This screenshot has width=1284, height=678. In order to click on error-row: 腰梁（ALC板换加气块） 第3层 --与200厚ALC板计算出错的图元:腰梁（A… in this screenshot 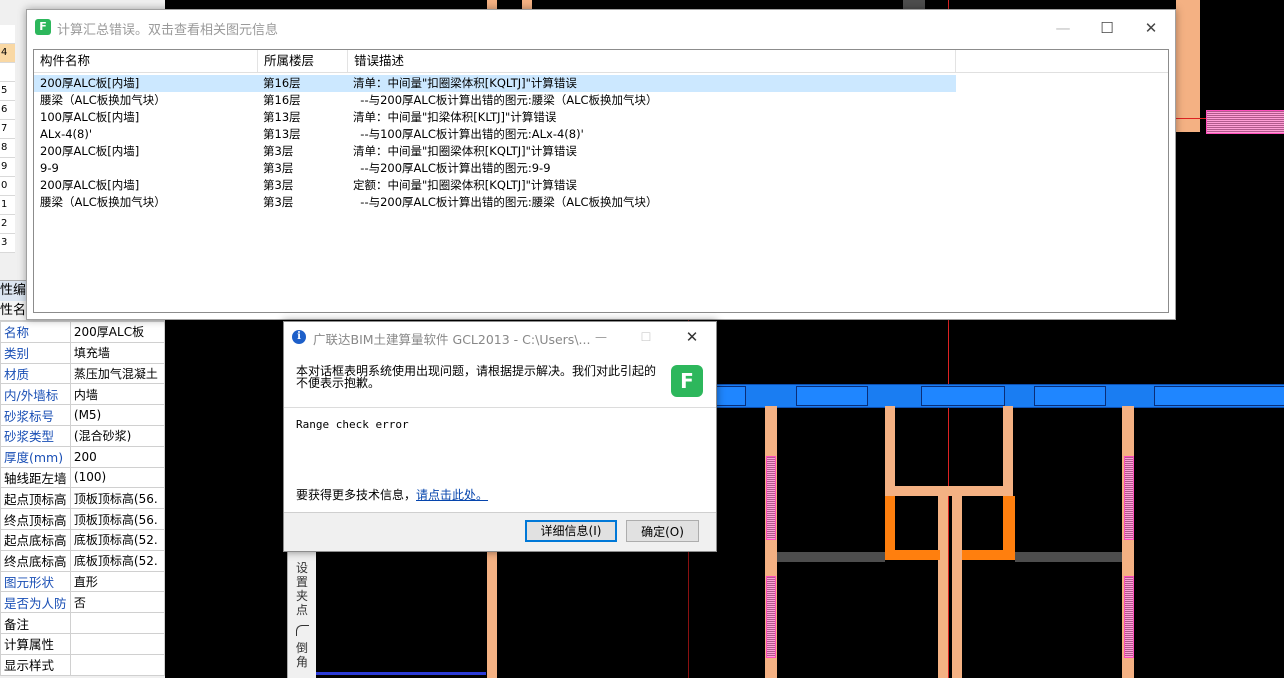, I will do `click(495, 202)`.